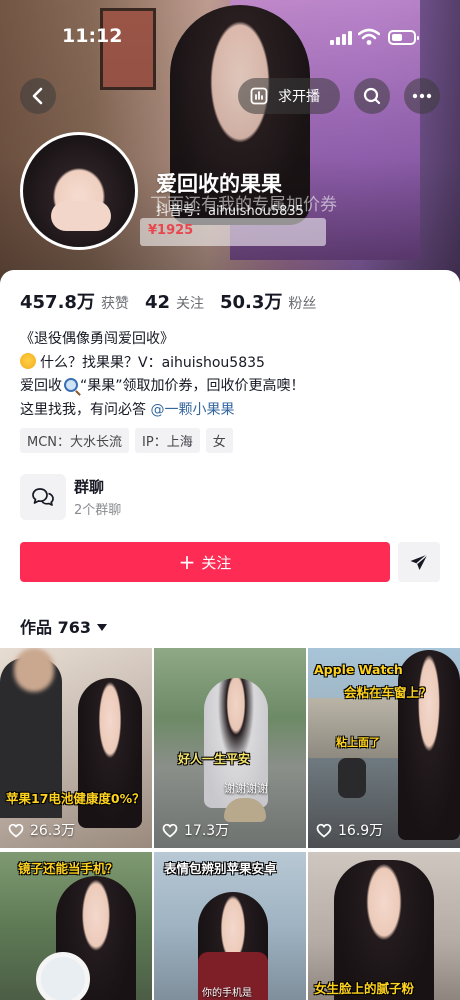 Image resolution: width=460 pixels, height=1000 pixels. What do you see at coordinates (251, 301) in the screenshot?
I see `fans-count: 50.3万` at bounding box center [251, 301].